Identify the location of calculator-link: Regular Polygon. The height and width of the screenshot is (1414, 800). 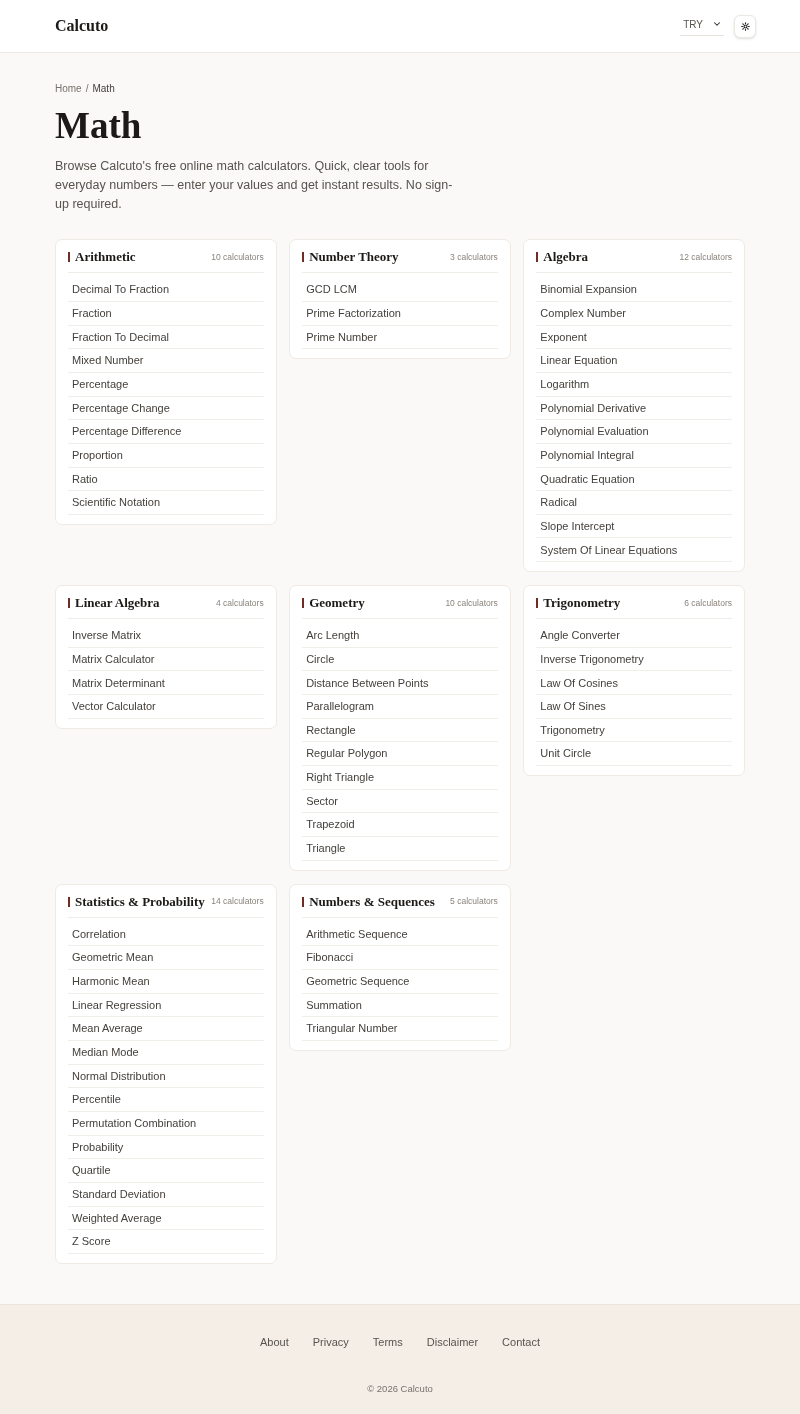
(347, 753).